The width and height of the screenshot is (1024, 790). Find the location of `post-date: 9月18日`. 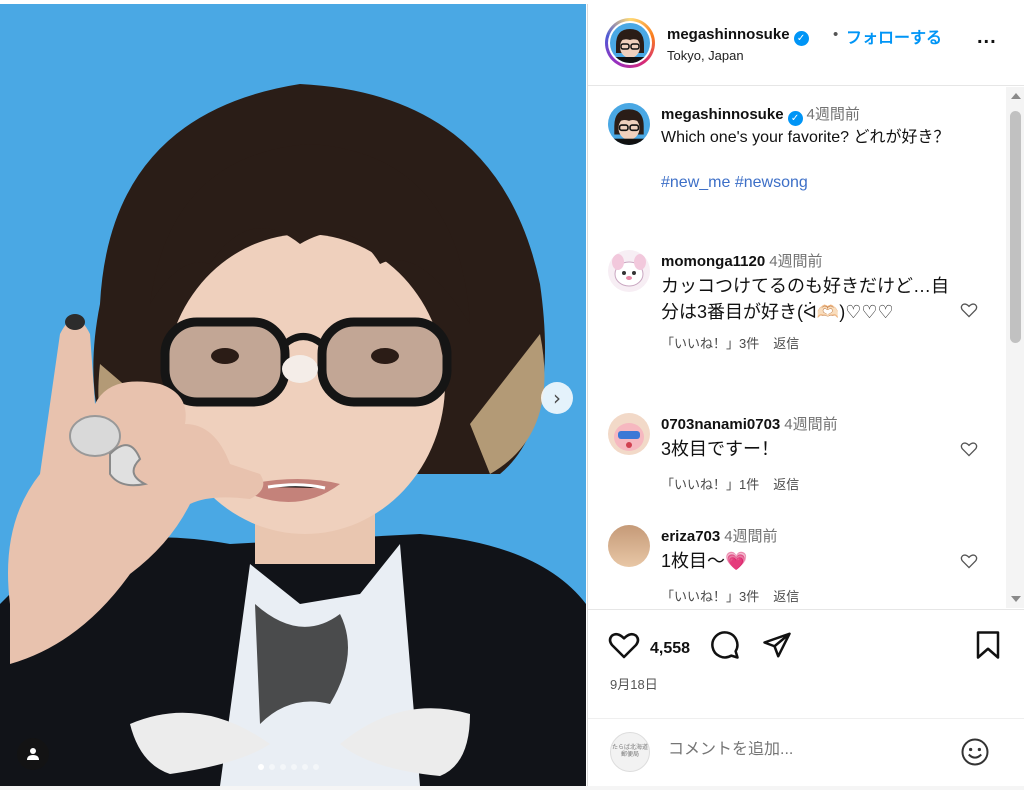

post-date: 9月18日 is located at coordinates (634, 683).